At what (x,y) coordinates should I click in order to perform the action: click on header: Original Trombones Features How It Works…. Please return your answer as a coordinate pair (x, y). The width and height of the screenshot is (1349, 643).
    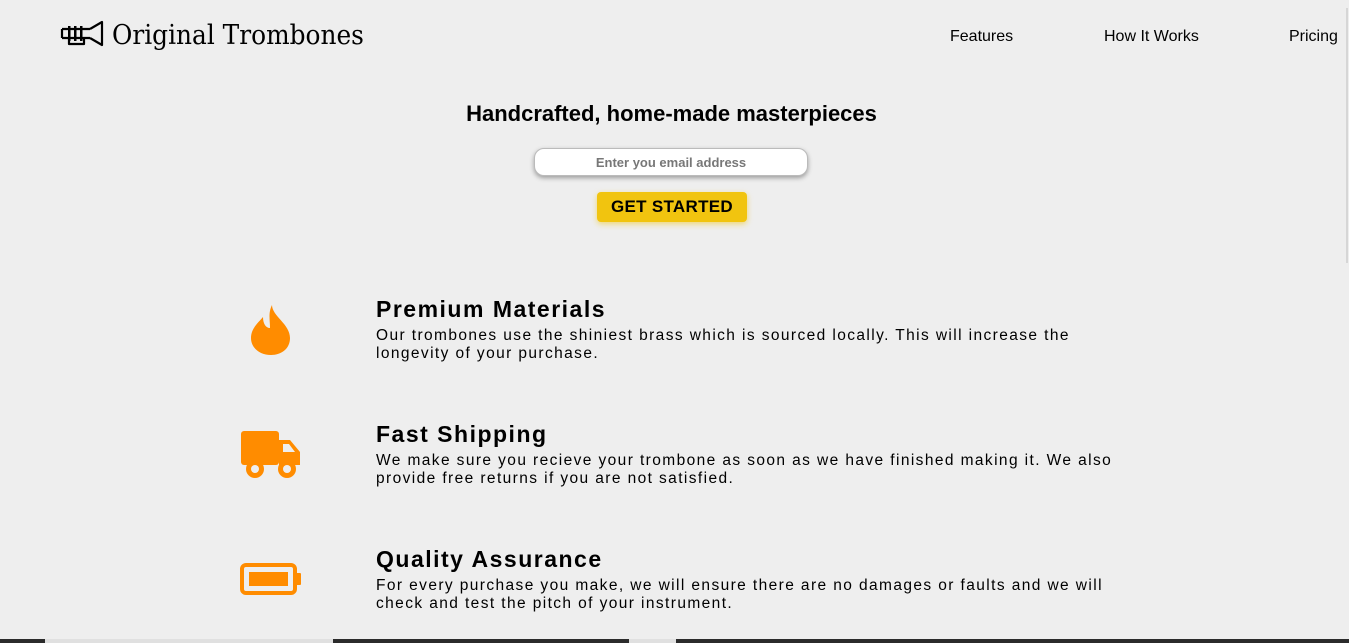
    Looking at the image, I should click on (674, 36).